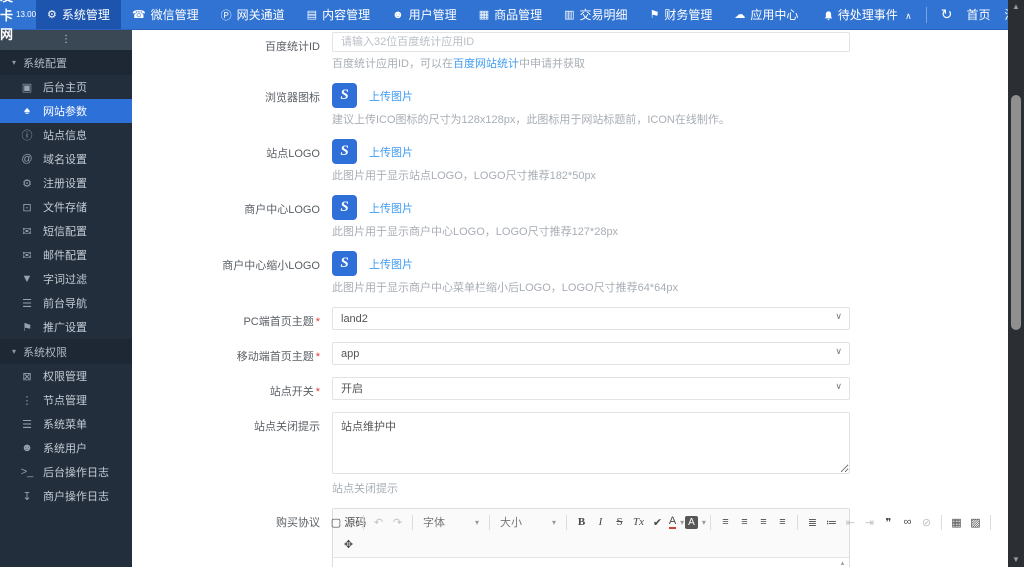 The width and height of the screenshot is (1024, 567). Describe the element at coordinates (812, 522) in the screenshot. I see `ordered-list-button: ≣` at that location.